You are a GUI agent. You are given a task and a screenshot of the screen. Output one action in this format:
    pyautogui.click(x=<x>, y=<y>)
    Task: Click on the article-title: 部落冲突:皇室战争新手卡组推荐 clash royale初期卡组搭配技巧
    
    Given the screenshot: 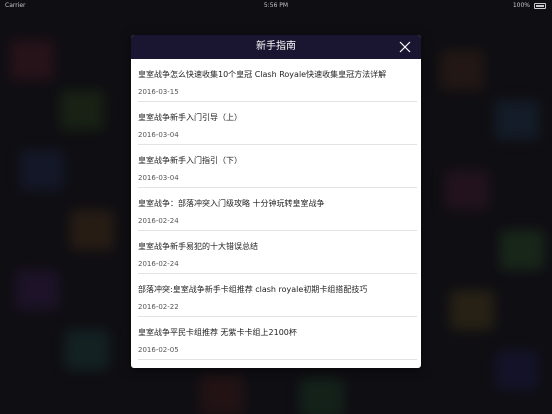 What is the action you would take?
    pyautogui.click(x=253, y=289)
    